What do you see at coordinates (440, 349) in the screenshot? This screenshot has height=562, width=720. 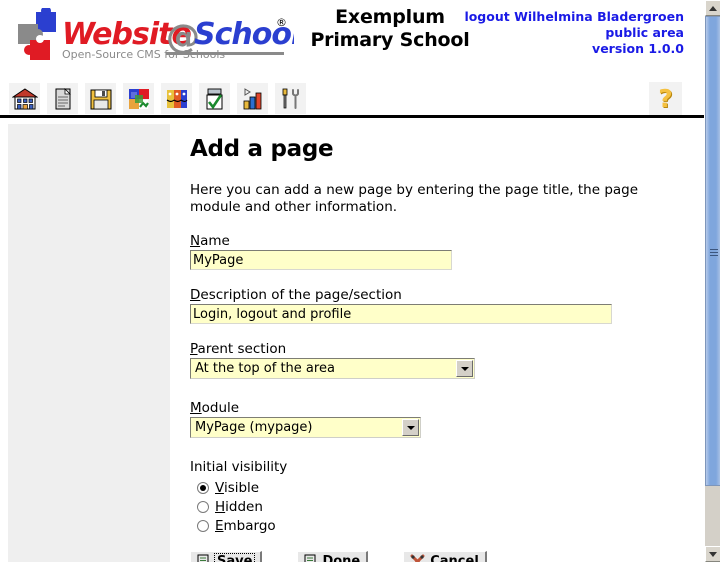 I see `parent-section-label: Parent section` at bounding box center [440, 349].